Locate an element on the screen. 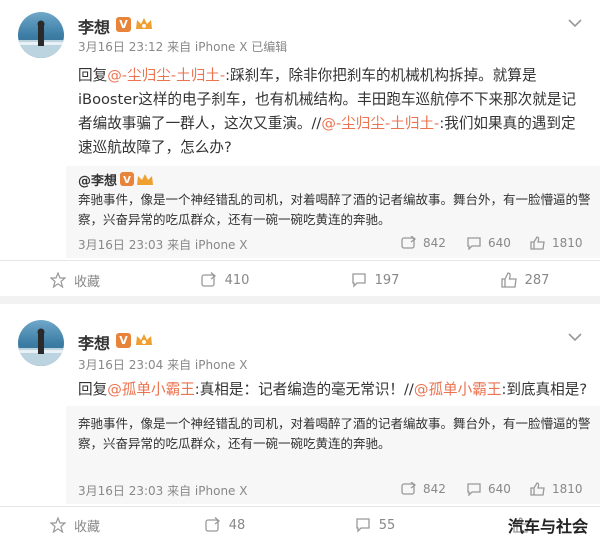  post-body: 回复@孤单小霸王:真相是：记者编造的毫无常识！//@孤单小霸王:到底真相是? is located at coordinates (333, 390).